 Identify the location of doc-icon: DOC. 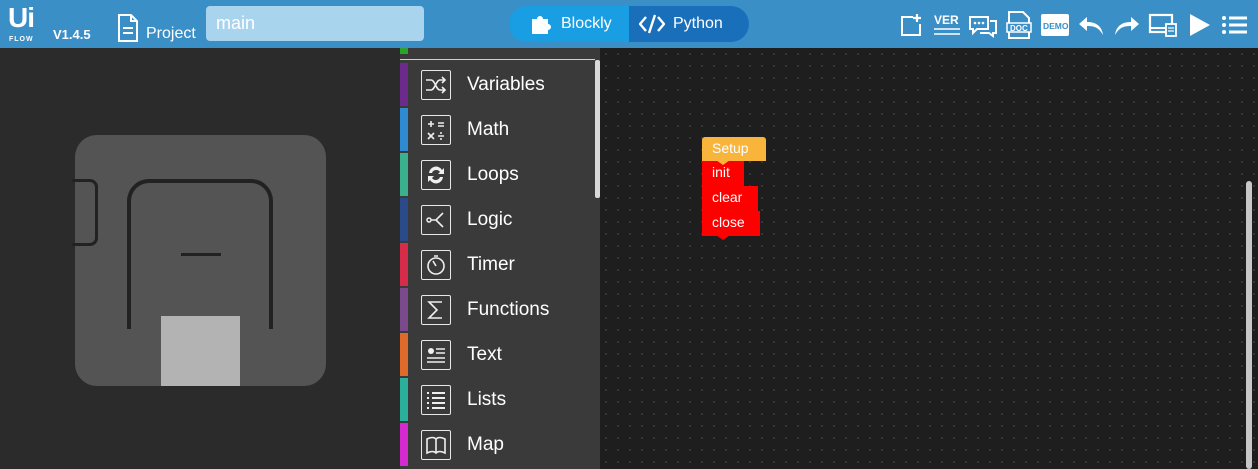
(1019, 25).